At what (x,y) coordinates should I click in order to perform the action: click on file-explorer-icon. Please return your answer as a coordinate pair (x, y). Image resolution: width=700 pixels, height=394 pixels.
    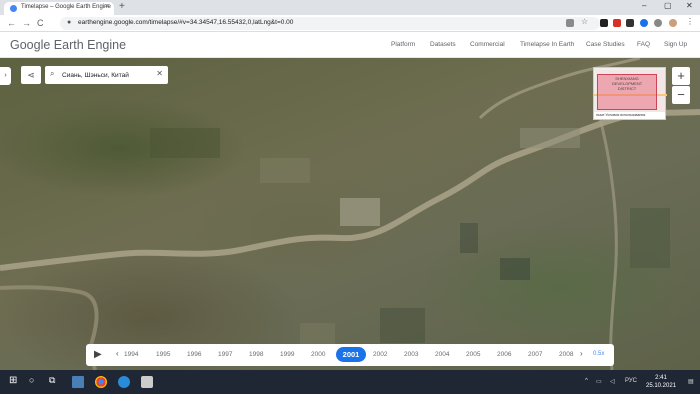
    Looking at the image, I should click on (78, 382).